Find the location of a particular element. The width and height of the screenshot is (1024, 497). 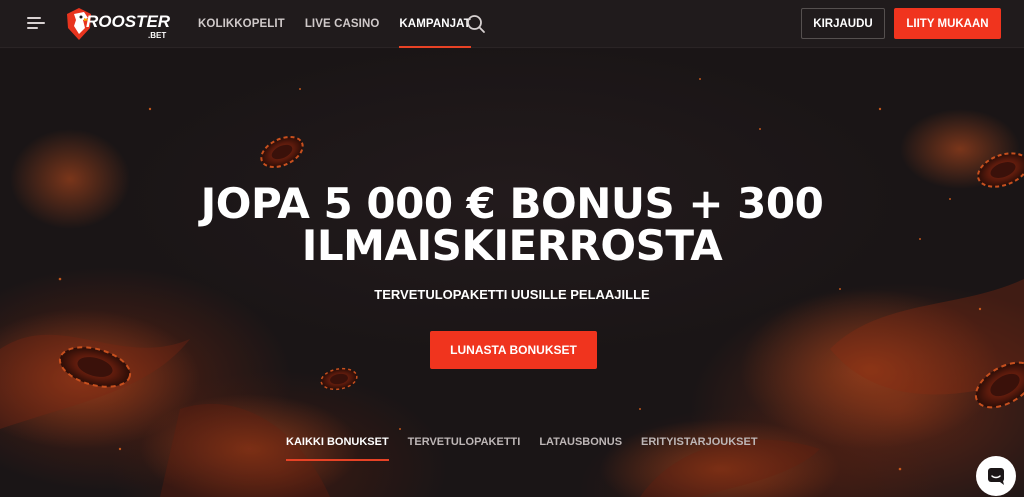

nav-item-live-casino: LIVE CASINO is located at coordinates (342, 24).